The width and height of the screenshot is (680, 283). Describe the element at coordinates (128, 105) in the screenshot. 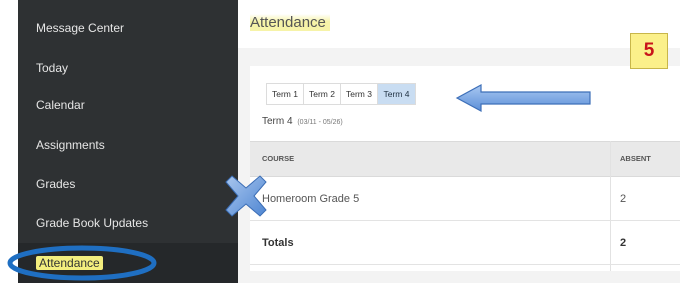

I see `sidebar-item-calendar: Calendar` at that location.